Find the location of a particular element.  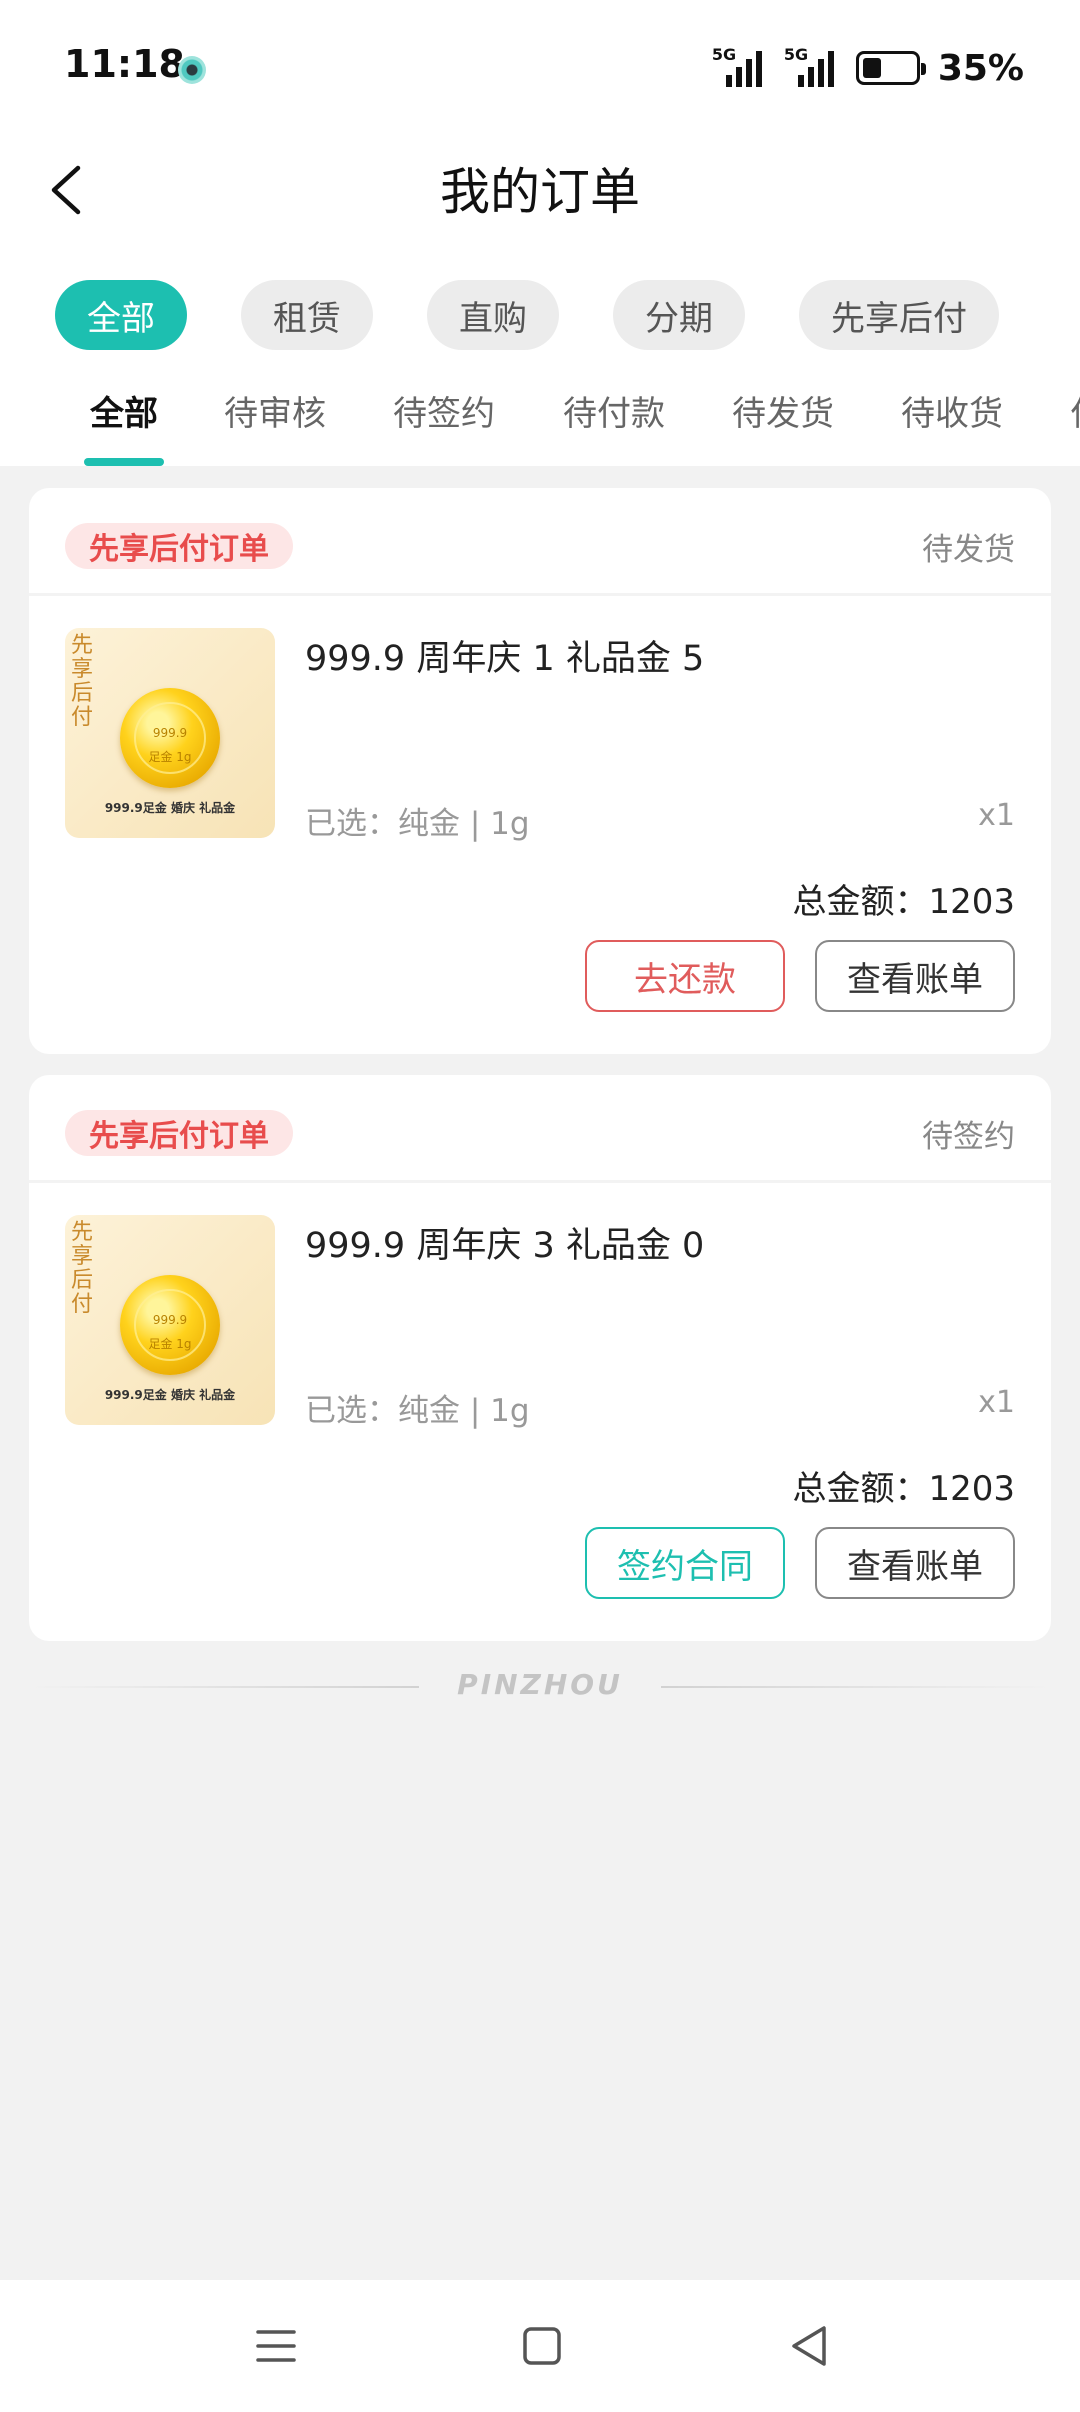

tab-pending-review: 待审核 is located at coordinates (275, 410).